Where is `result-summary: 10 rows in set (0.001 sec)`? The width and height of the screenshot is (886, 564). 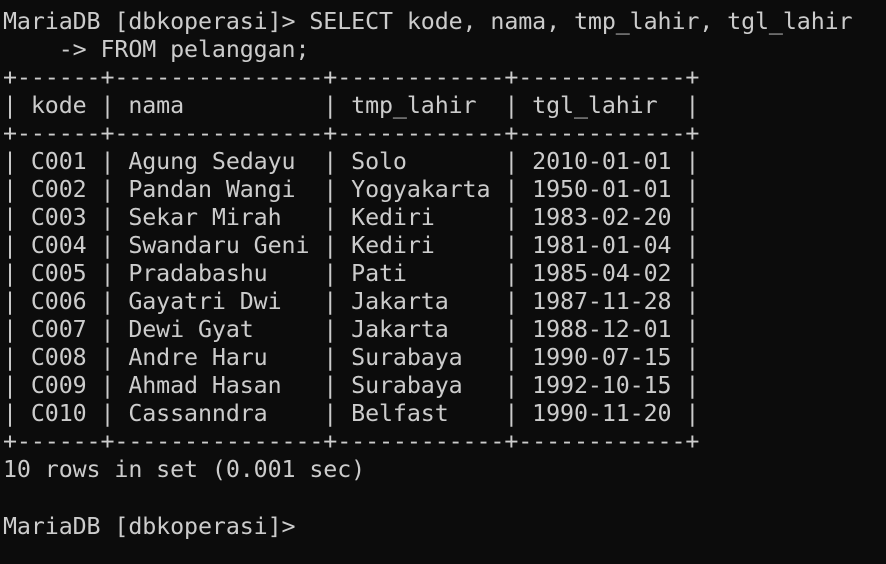
result-summary: 10 rows in set (0.001 sec) is located at coordinates (184, 469).